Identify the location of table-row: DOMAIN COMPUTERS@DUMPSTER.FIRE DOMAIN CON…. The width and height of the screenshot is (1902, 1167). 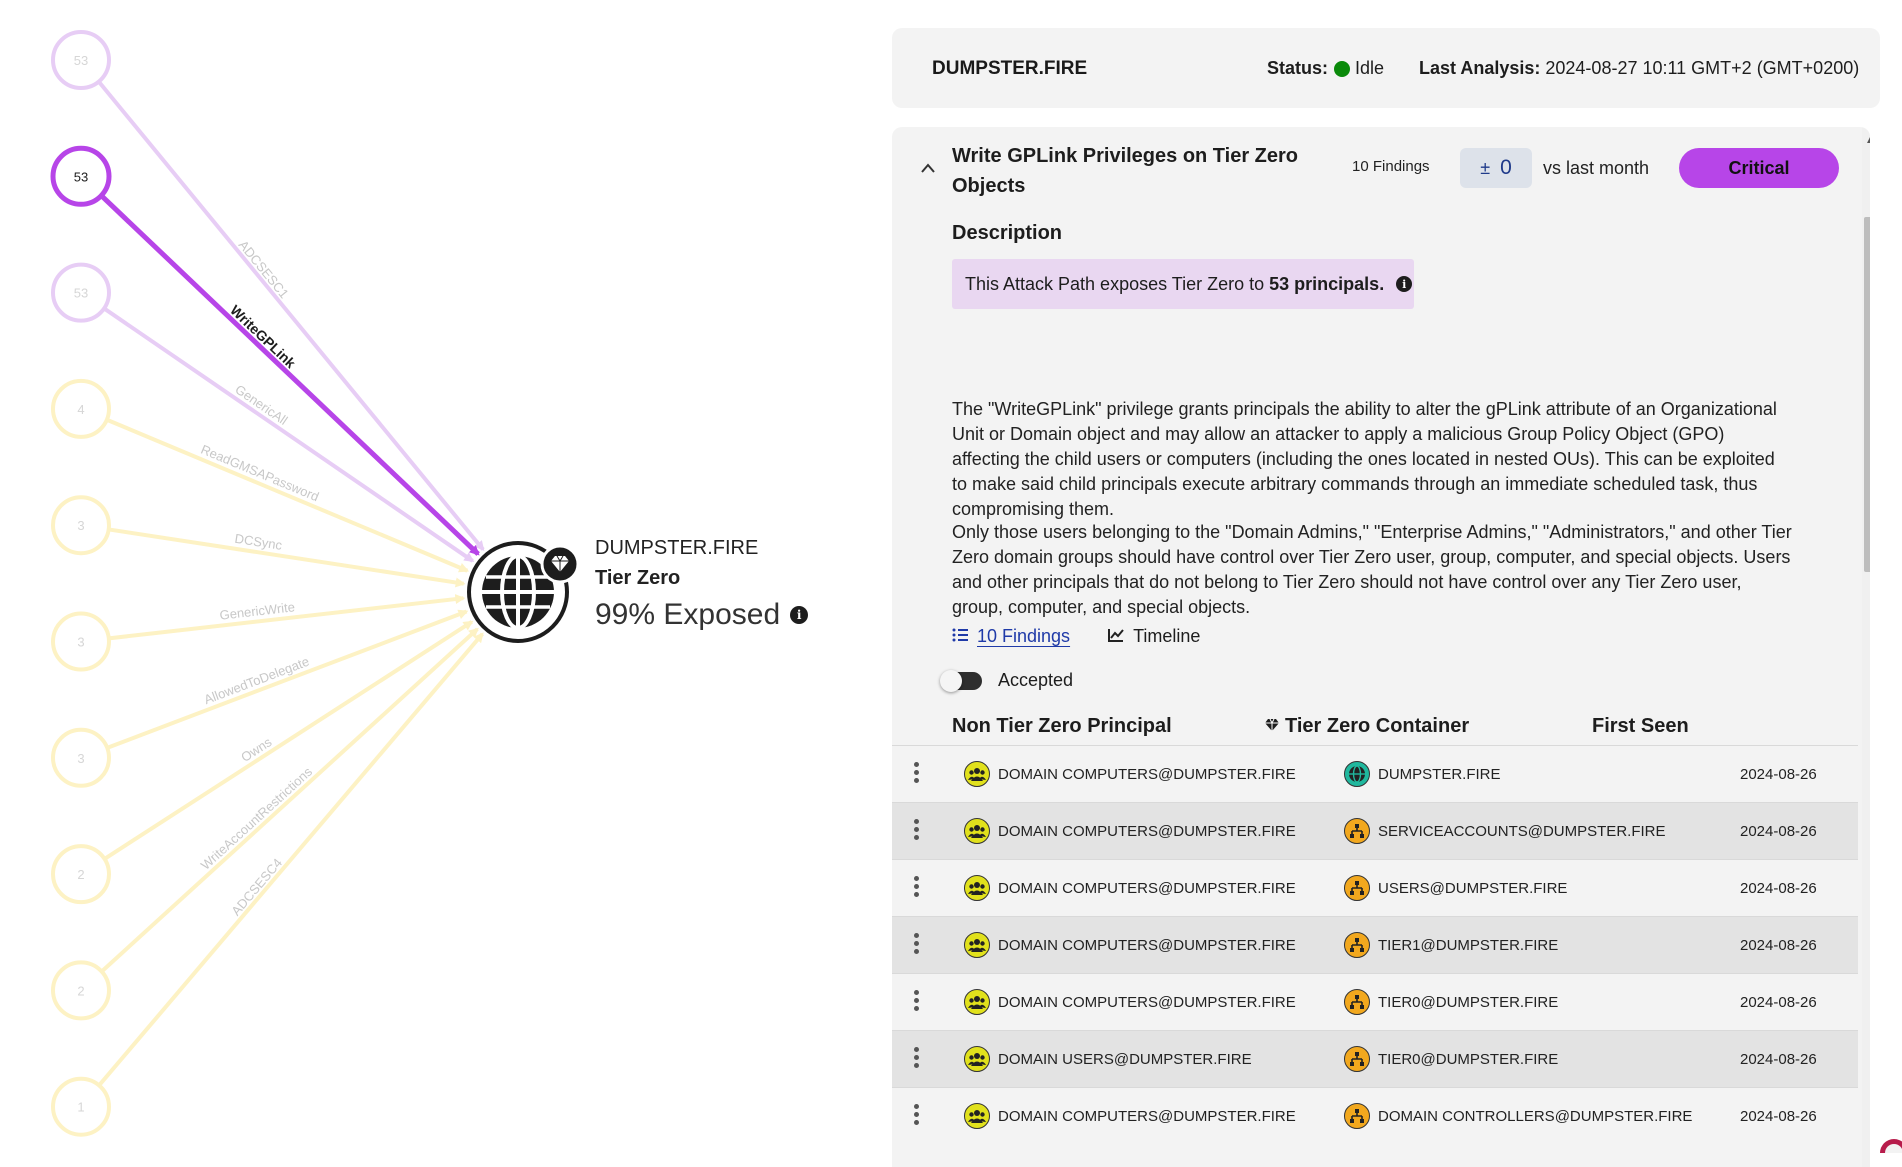
(1375, 1115).